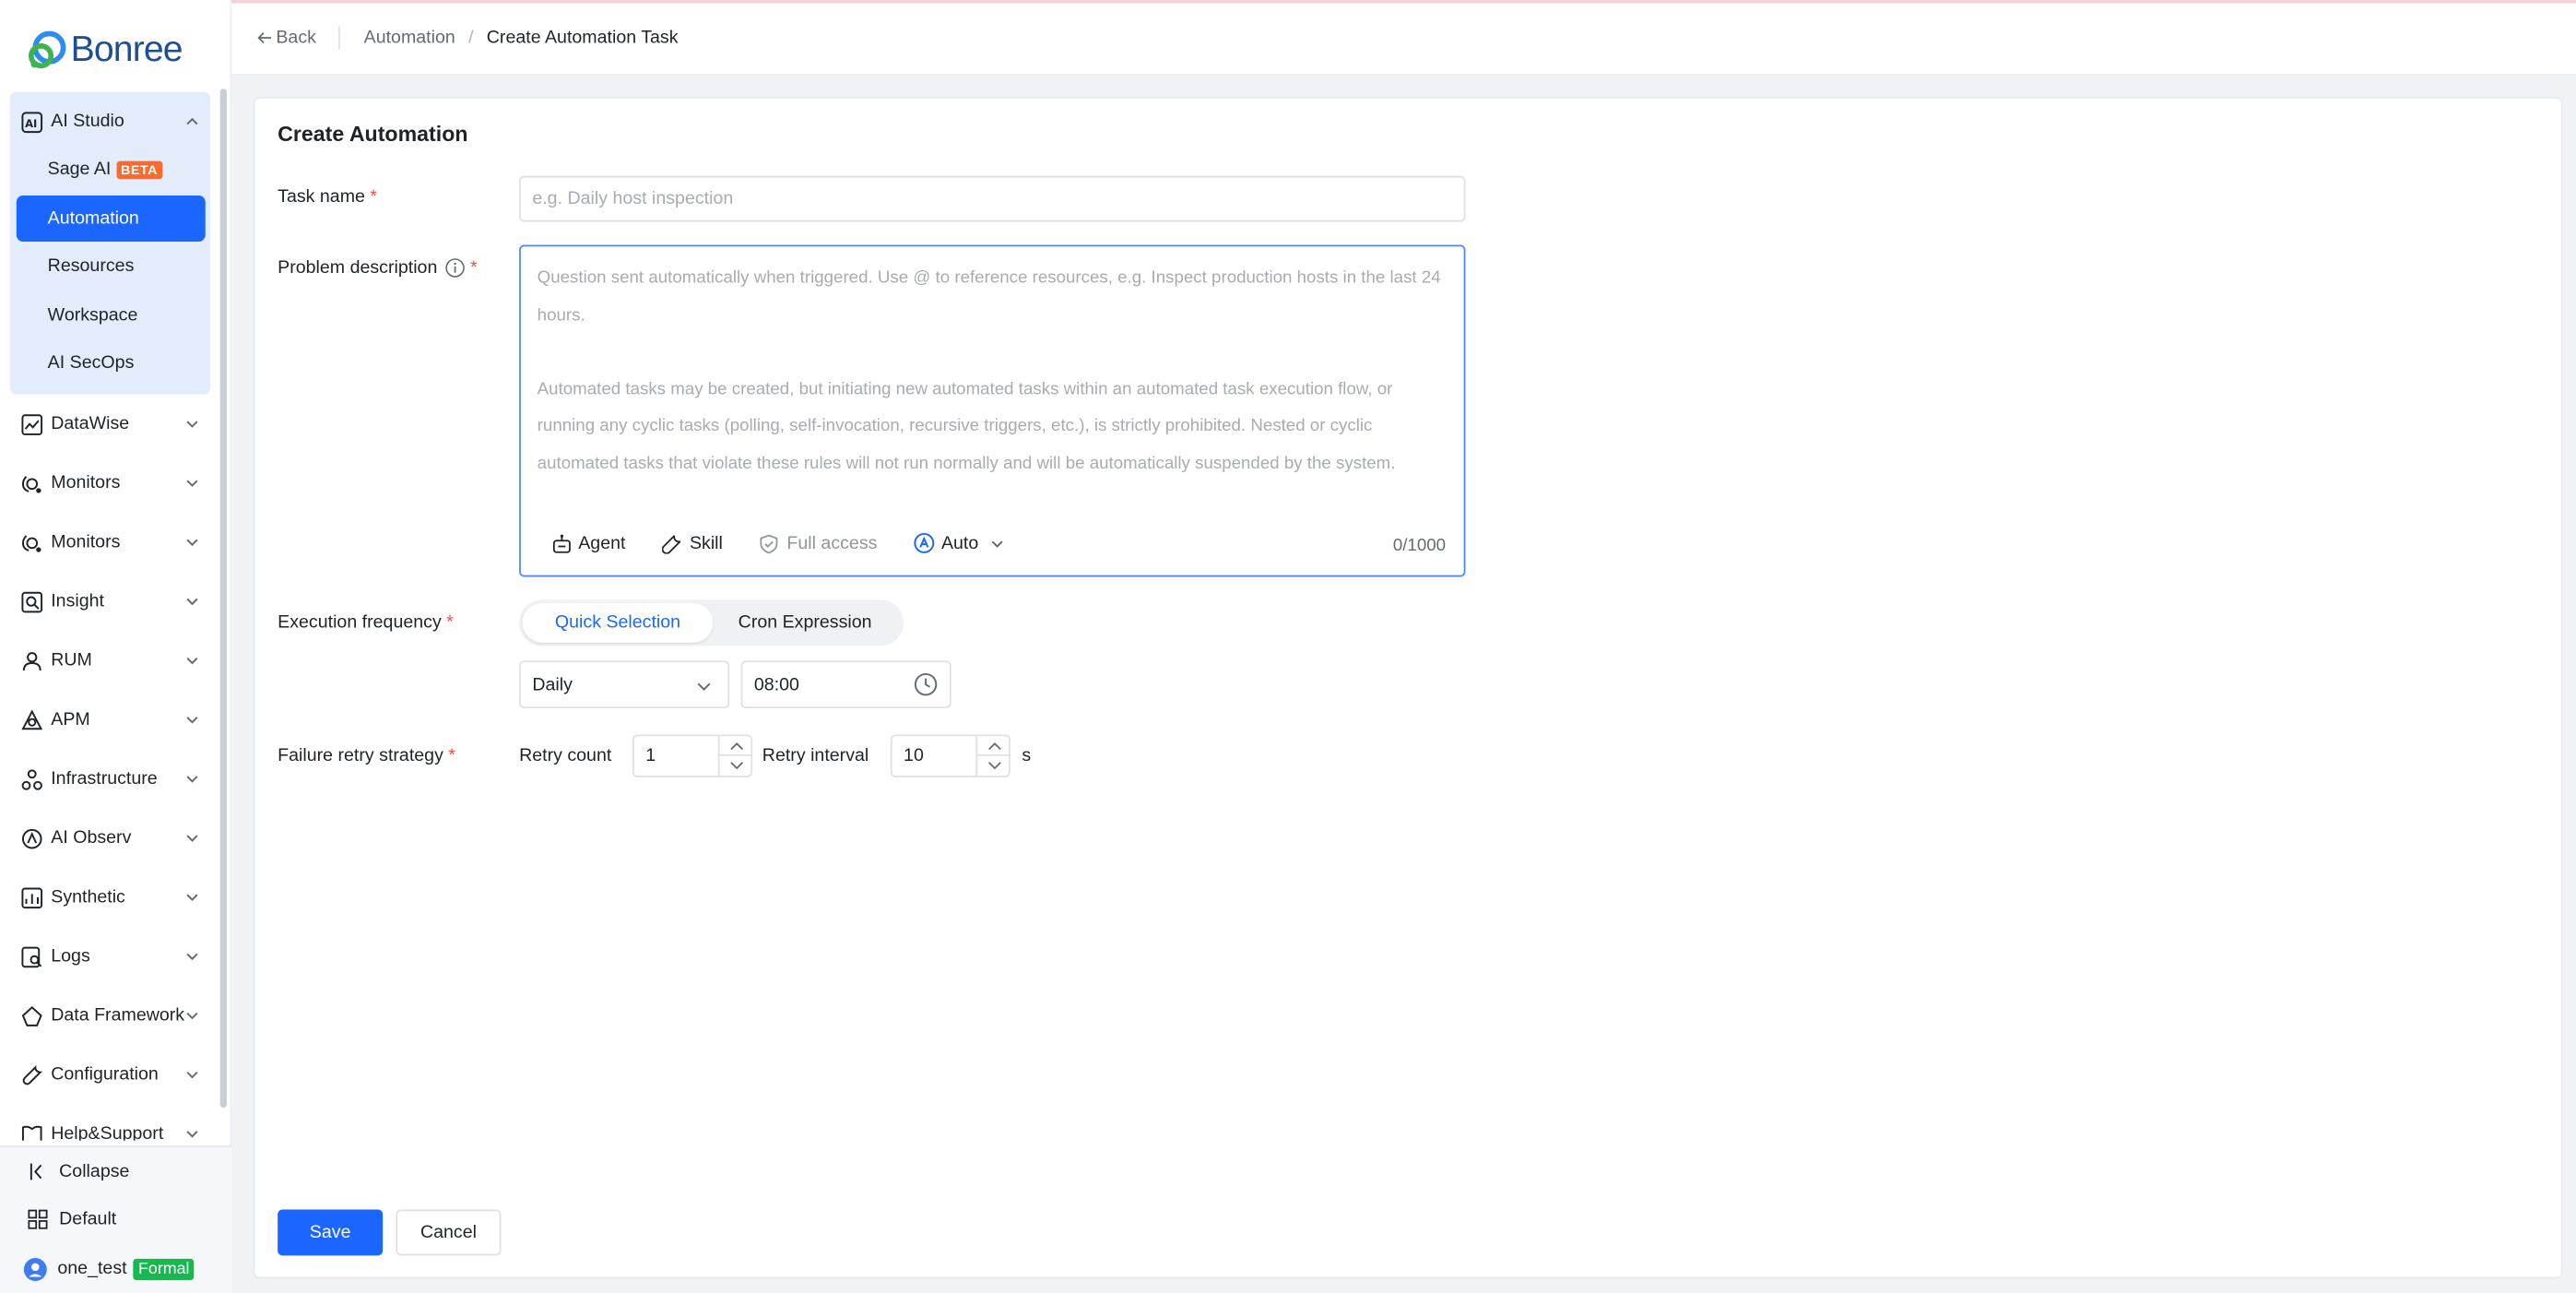 This screenshot has width=2576, height=1293. What do you see at coordinates (110, 483) in the screenshot?
I see `nav-item-monitors: Monitors` at bounding box center [110, 483].